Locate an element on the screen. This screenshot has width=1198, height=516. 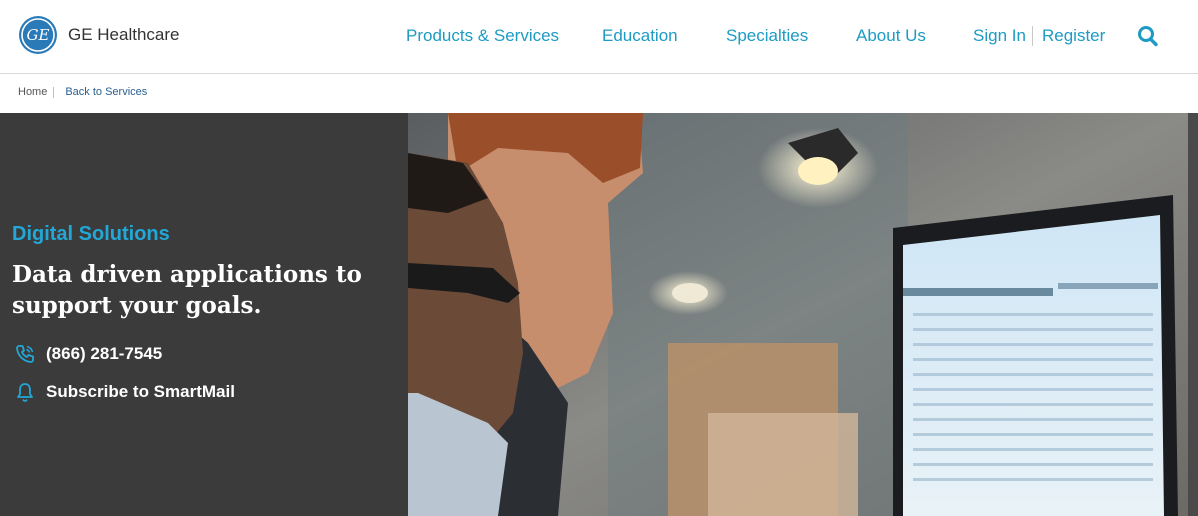
nav-about-us: About Us is located at coordinates (891, 36).